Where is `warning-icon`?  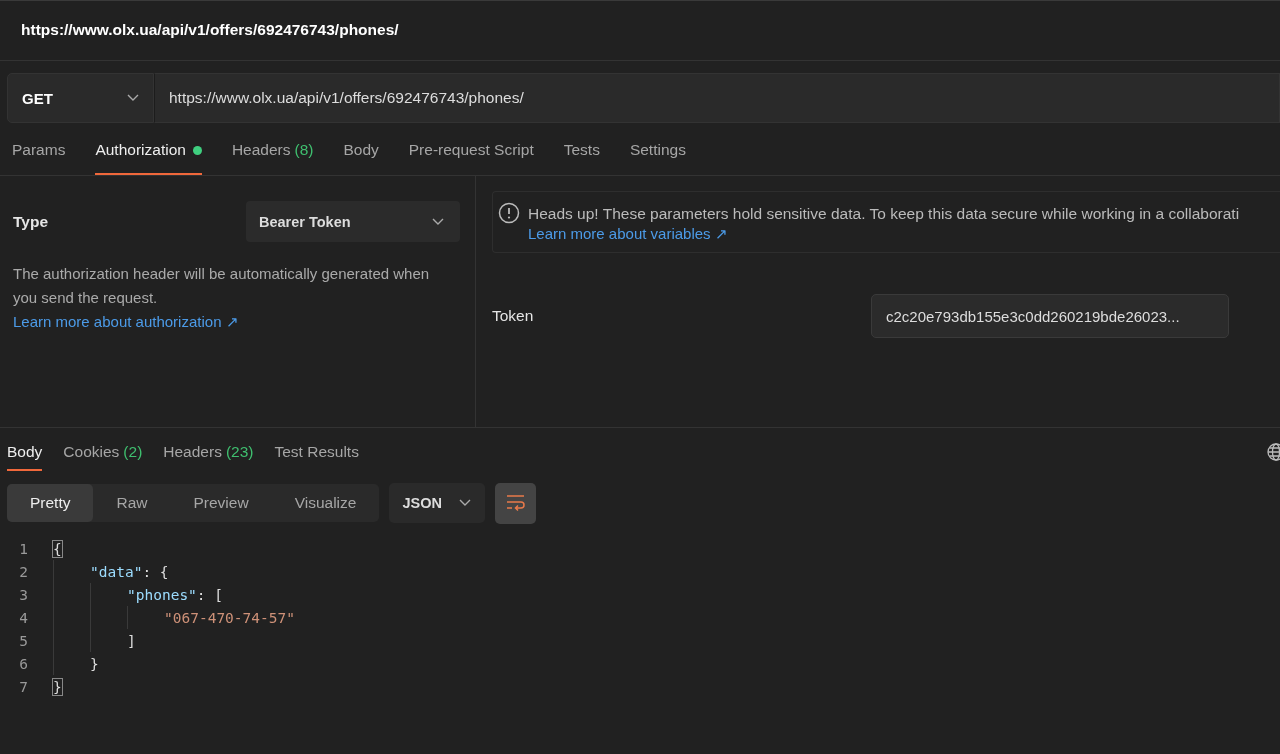 warning-icon is located at coordinates (509, 213).